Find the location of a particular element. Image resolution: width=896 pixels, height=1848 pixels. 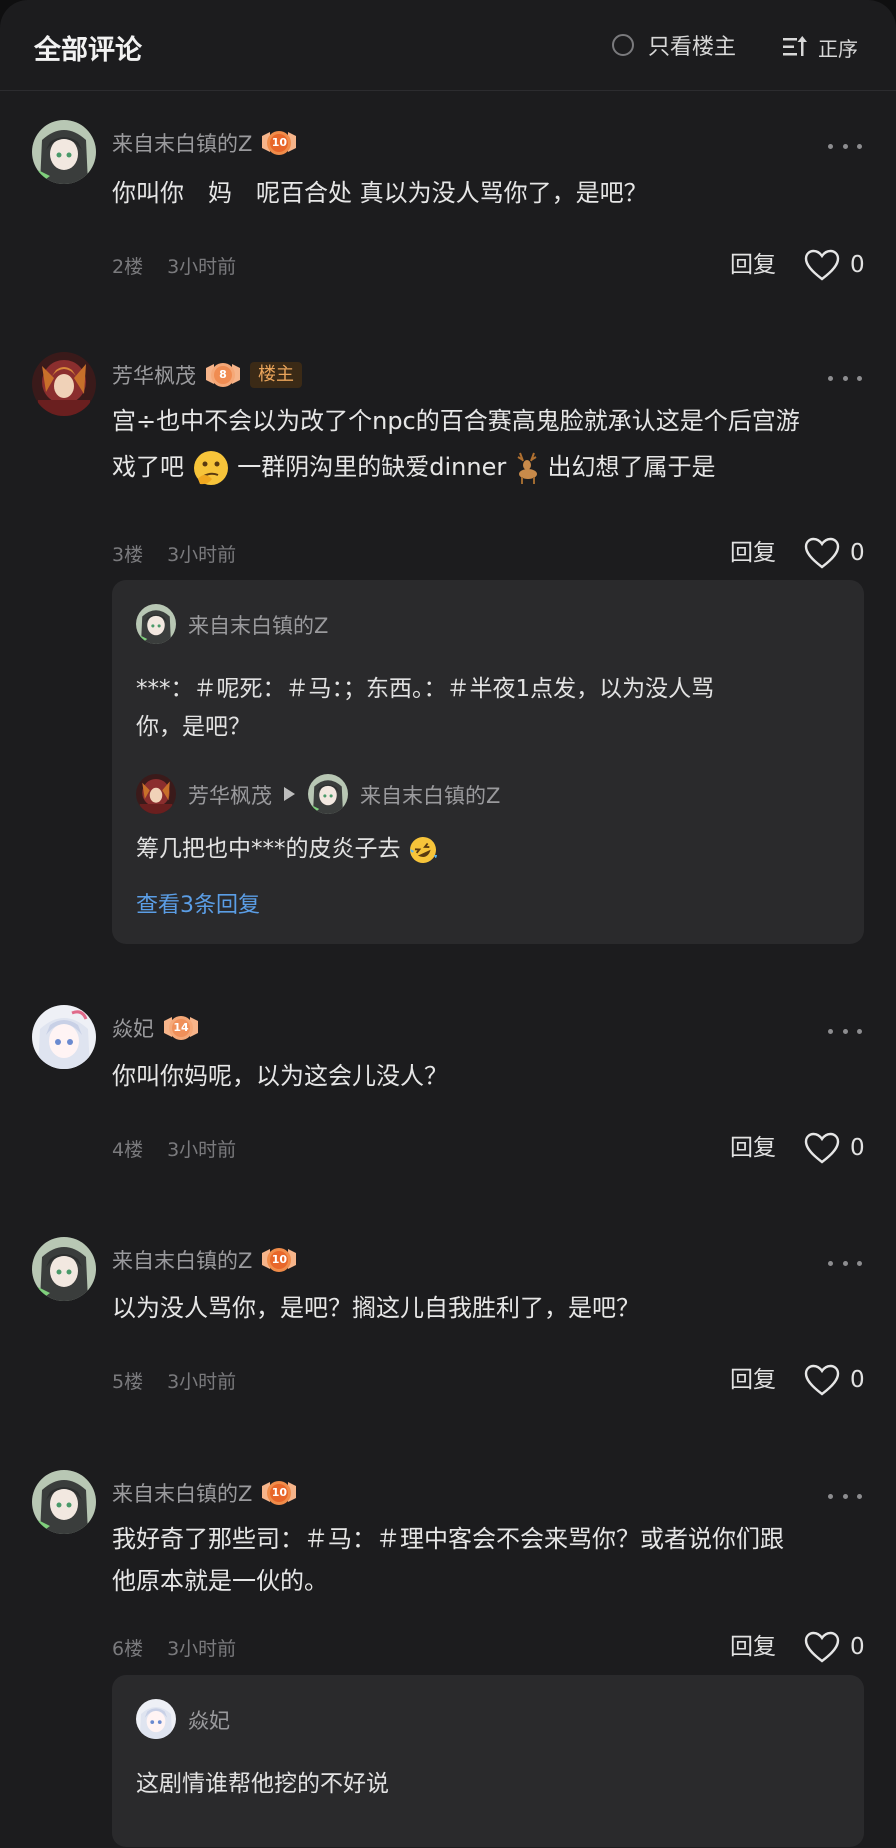

reply-text: 这剧情谁帮他挖的不好说 is located at coordinates (262, 1784).